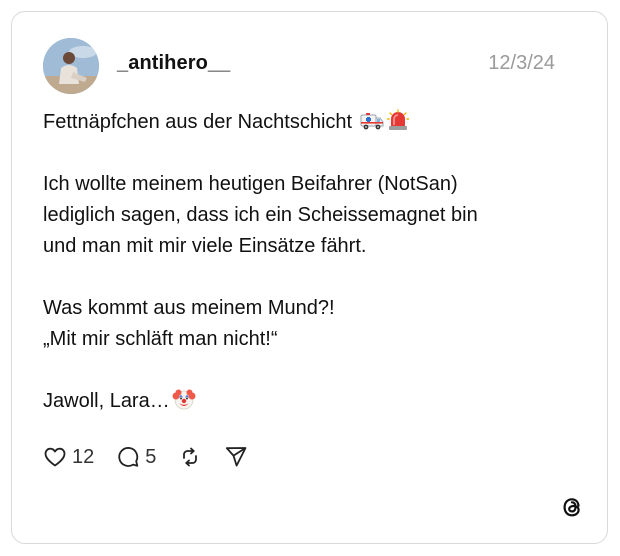 This screenshot has height=556, width=620. Describe the element at coordinates (184, 399) in the screenshot. I see `clown-face-emoji` at that location.